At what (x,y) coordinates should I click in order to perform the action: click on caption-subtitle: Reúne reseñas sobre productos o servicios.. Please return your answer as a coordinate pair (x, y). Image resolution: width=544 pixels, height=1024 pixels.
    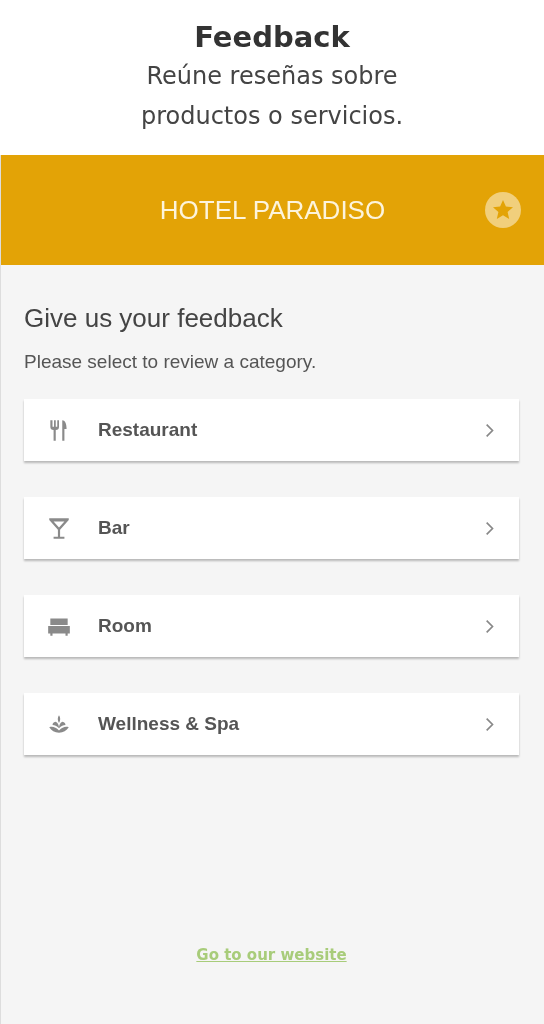
    Looking at the image, I should click on (272, 96).